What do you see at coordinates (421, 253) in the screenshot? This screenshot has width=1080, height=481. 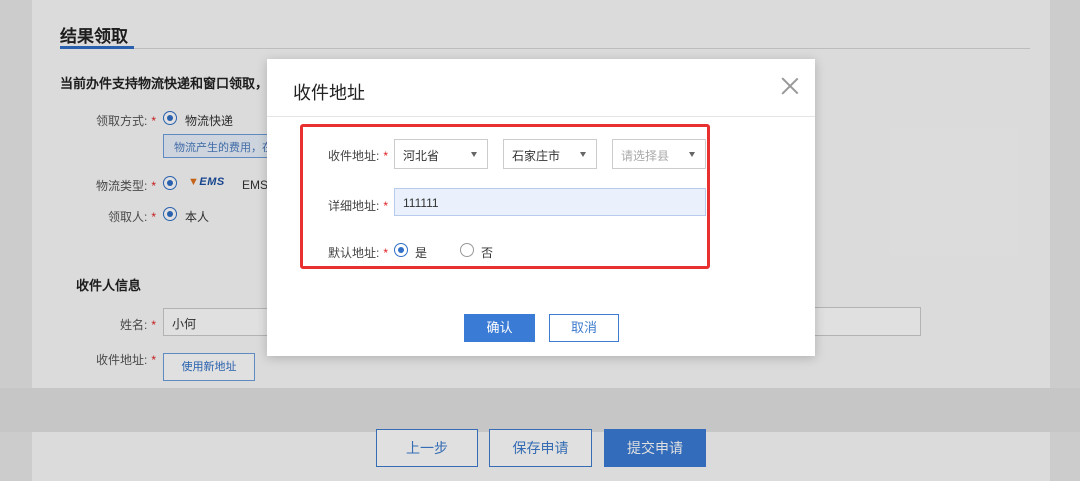 I see `default-yes-label: 是` at bounding box center [421, 253].